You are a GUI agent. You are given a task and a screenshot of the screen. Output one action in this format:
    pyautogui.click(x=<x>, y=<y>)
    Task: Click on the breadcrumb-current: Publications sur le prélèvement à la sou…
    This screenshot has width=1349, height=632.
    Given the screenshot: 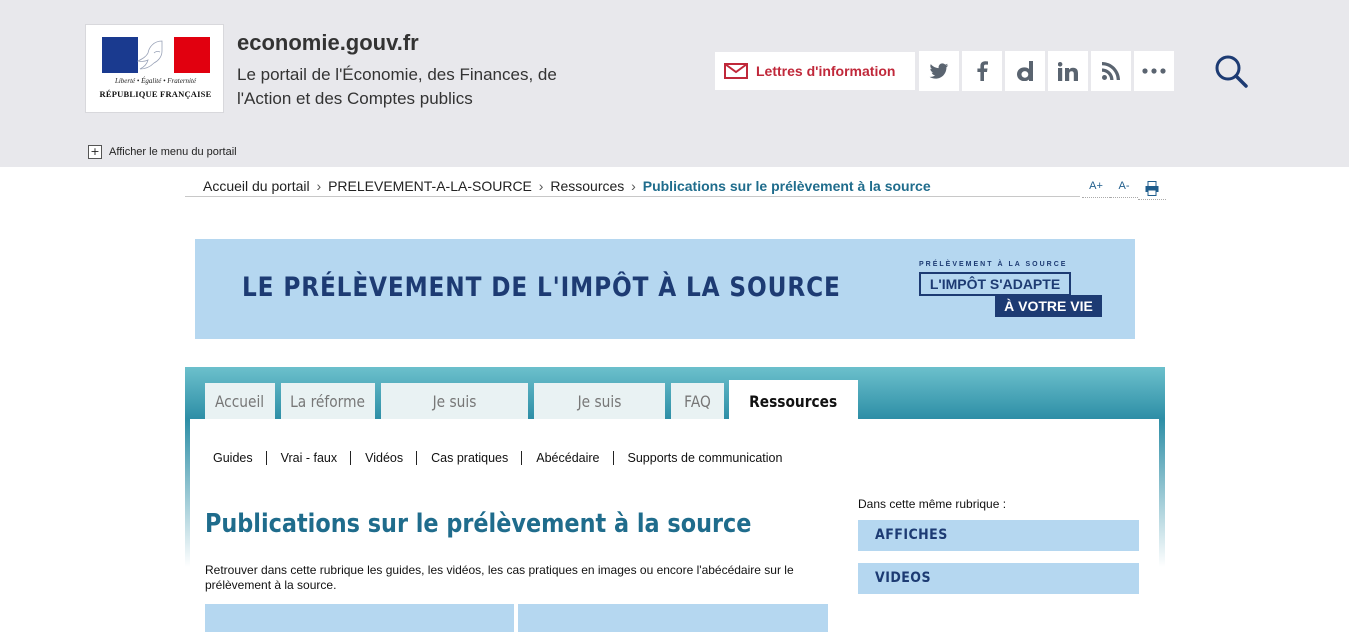 What is the action you would take?
    pyautogui.click(x=786, y=186)
    